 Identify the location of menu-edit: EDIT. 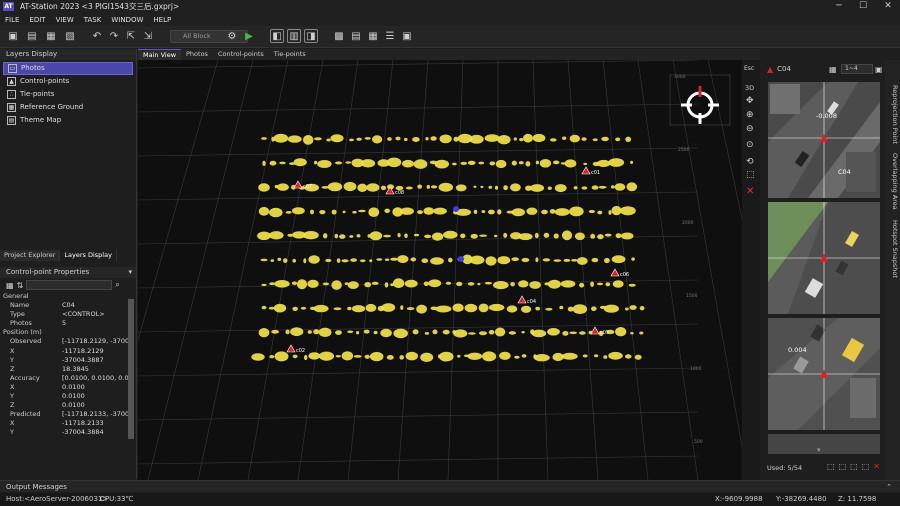
(37, 20).